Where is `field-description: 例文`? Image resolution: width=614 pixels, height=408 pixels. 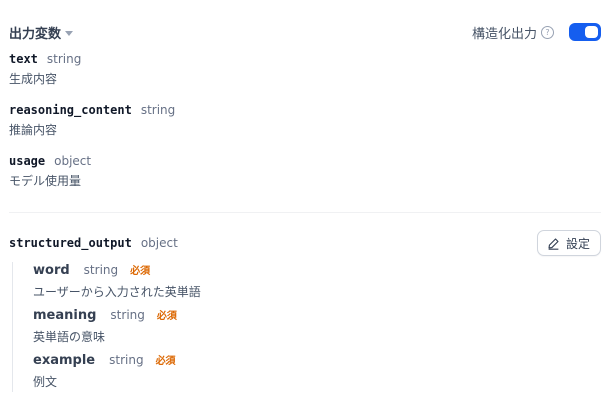 field-description: 例文 is located at coordinates (45, 382).